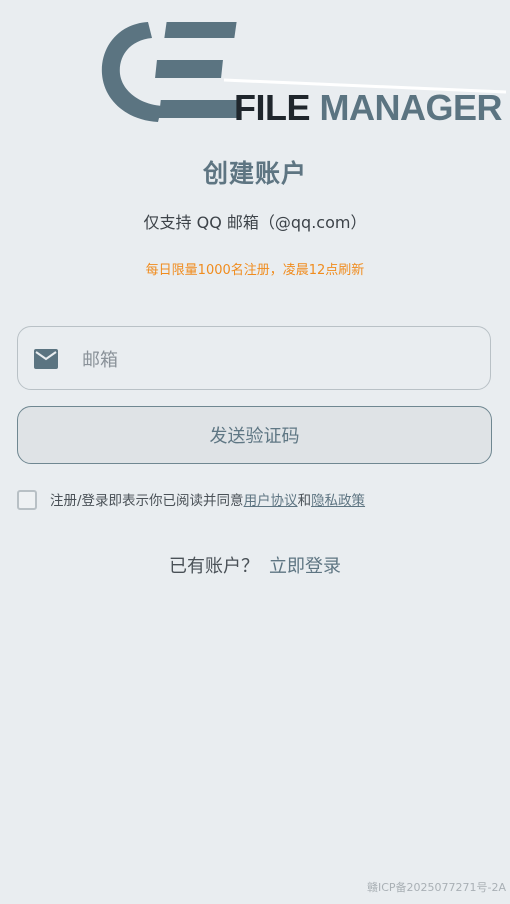  I want to click on page-subtitle: 仅支持 QQ 邮箱（@qq.com）, so click(255, 222).